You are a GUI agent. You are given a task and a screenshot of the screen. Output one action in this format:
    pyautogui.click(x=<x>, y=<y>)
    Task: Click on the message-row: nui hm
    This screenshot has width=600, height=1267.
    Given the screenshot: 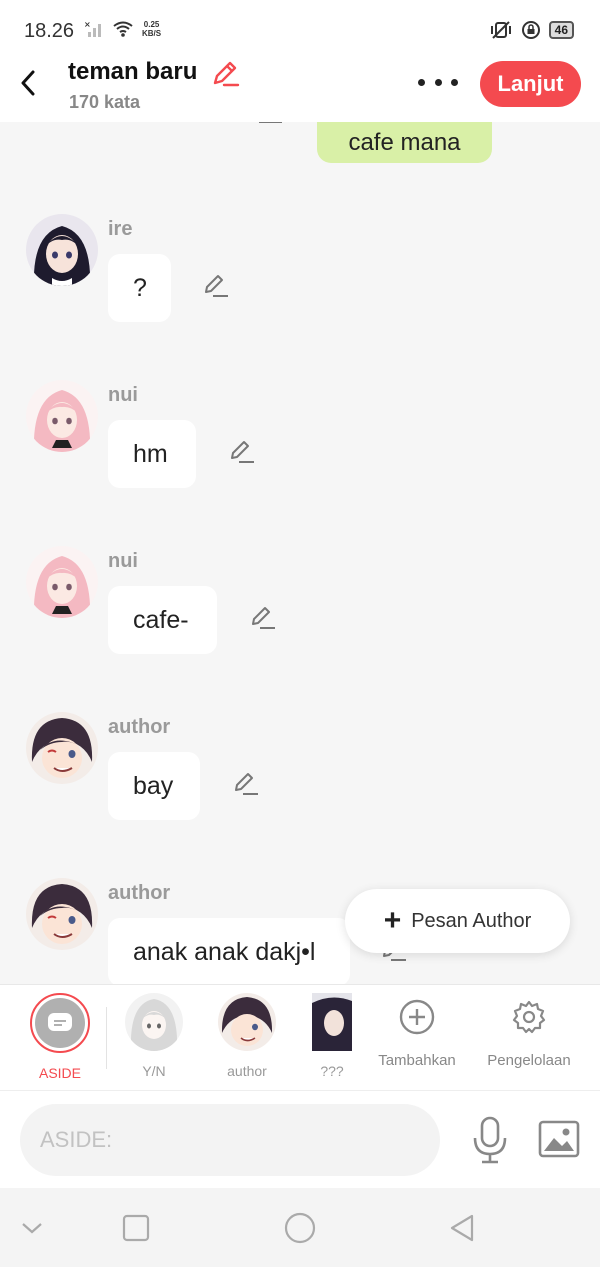 What is the action you would take?
    pyautogui.click(x=300, y=460)
    